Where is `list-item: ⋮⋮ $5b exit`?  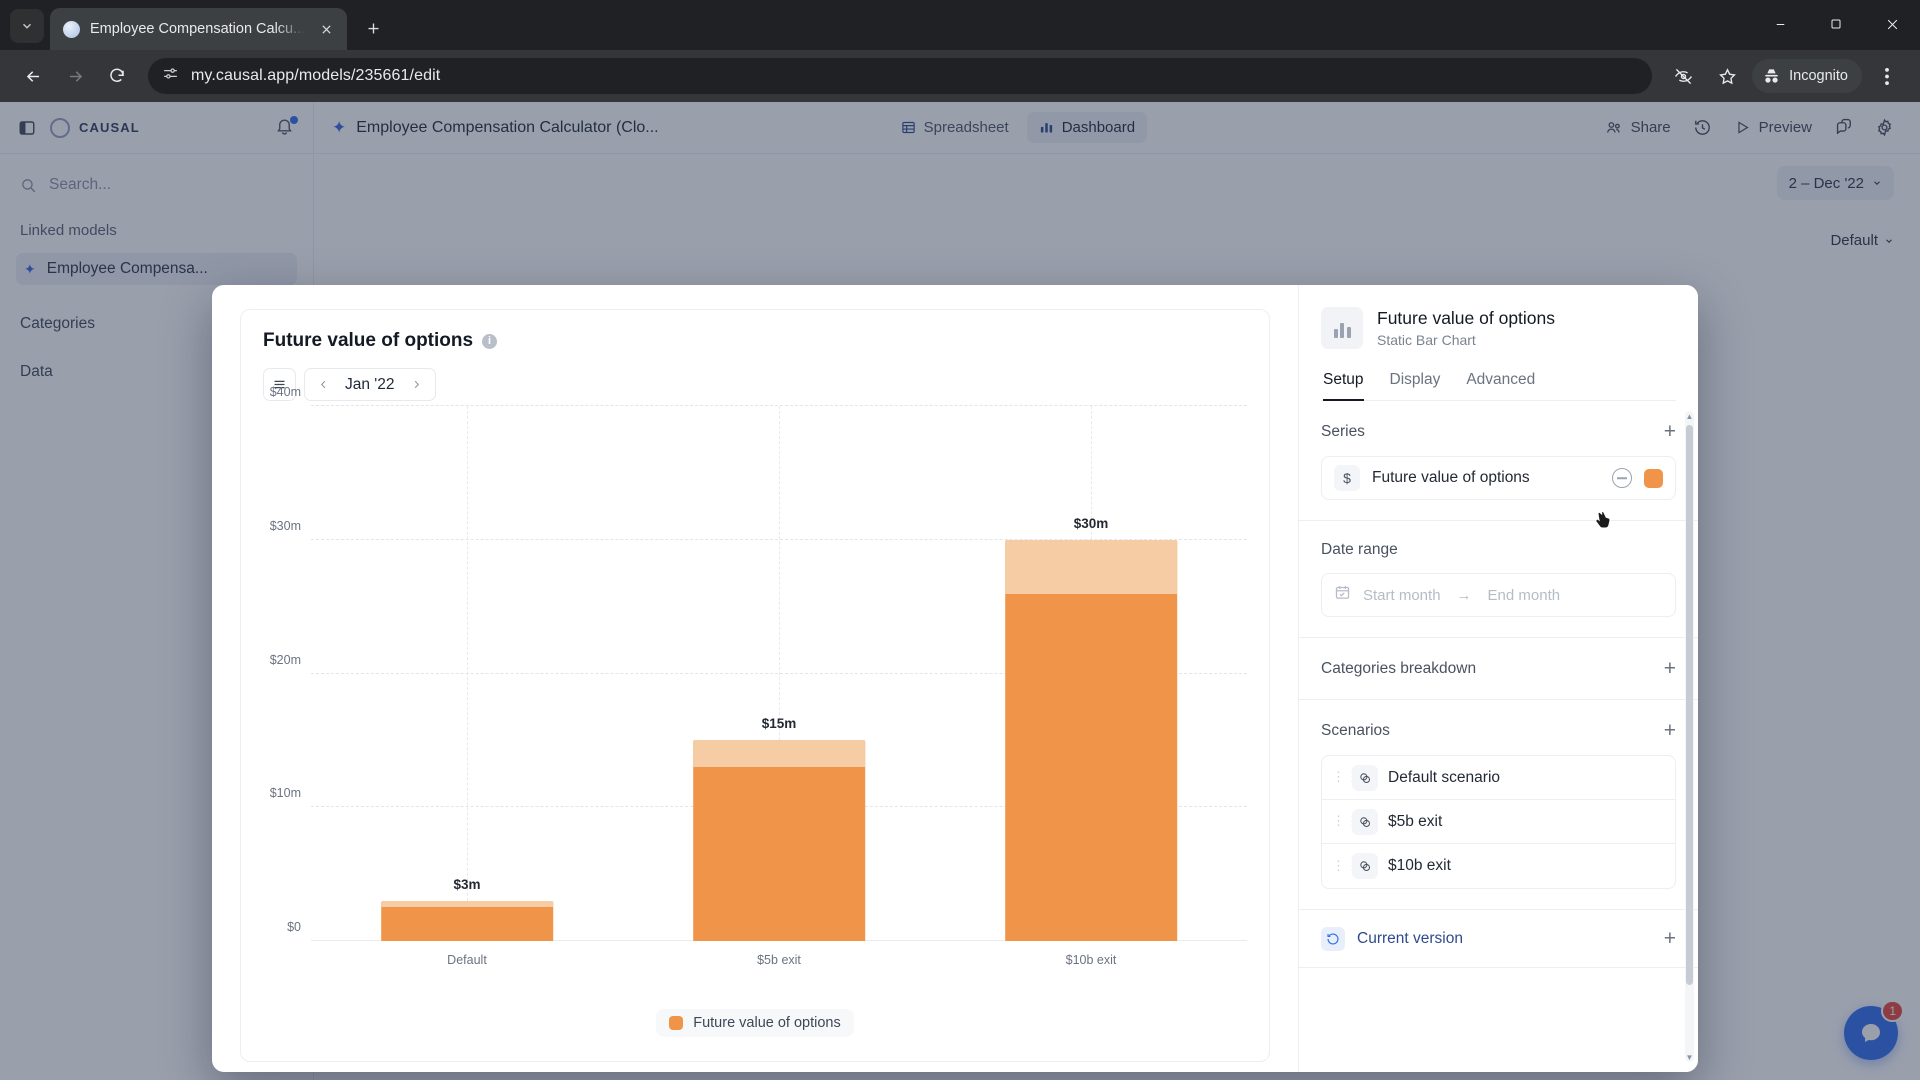
list-item: ⋮⋮ $5b exit is located at coordinates (1498, 822).